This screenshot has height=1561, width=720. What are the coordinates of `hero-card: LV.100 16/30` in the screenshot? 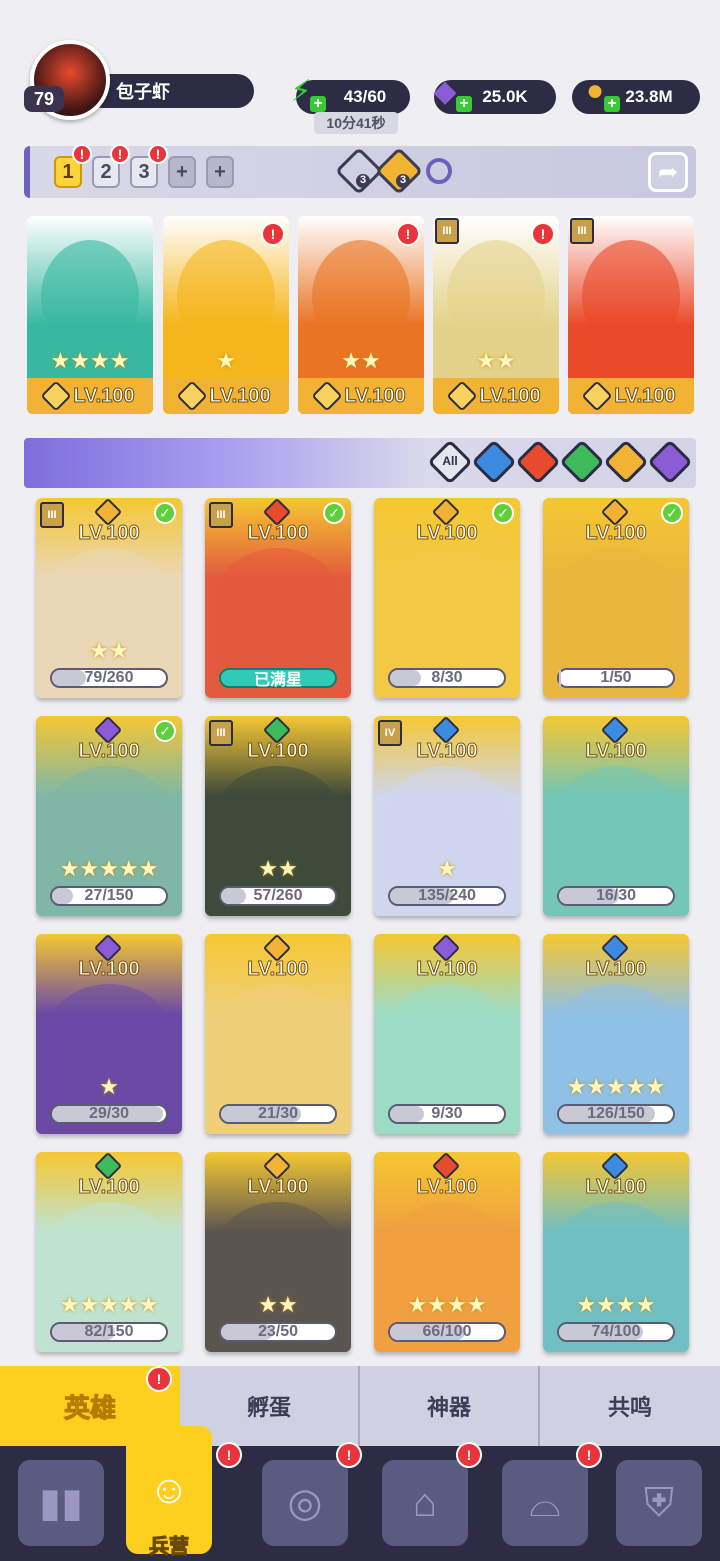 It's located at (616, 816).